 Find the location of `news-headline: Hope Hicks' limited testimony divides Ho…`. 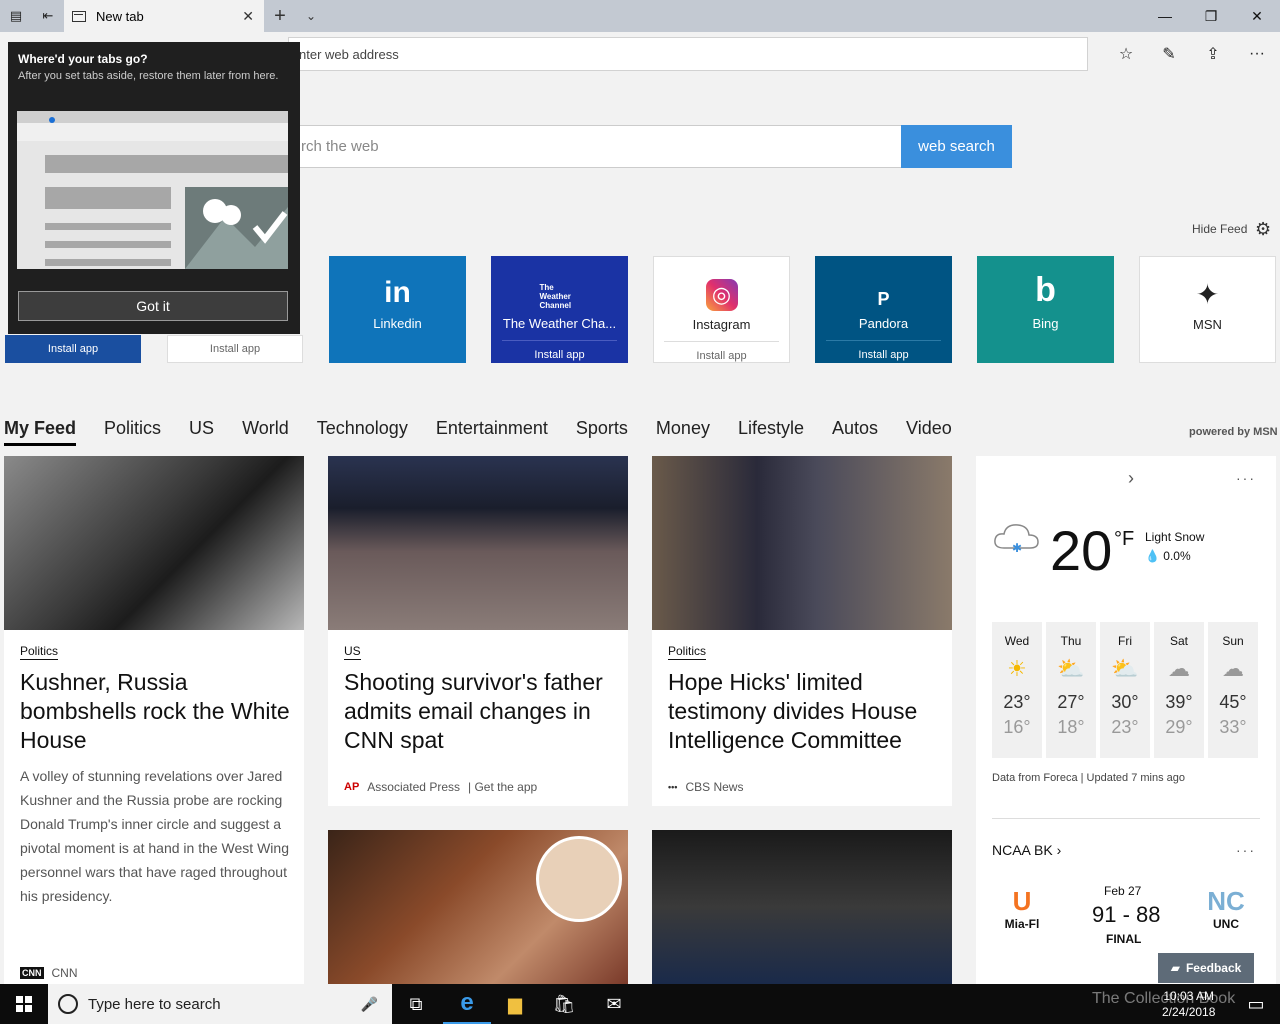

news-headline: Hope Hicks' limited testimony divides Ho… is located at coordinates (803, 711).